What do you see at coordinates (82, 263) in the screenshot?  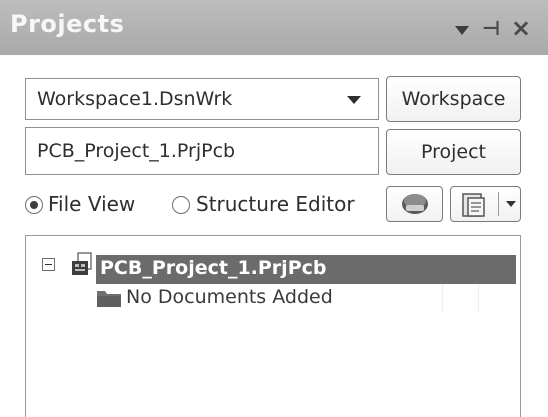 I see `pcb-project-icon` at bounding box center [82, 263].